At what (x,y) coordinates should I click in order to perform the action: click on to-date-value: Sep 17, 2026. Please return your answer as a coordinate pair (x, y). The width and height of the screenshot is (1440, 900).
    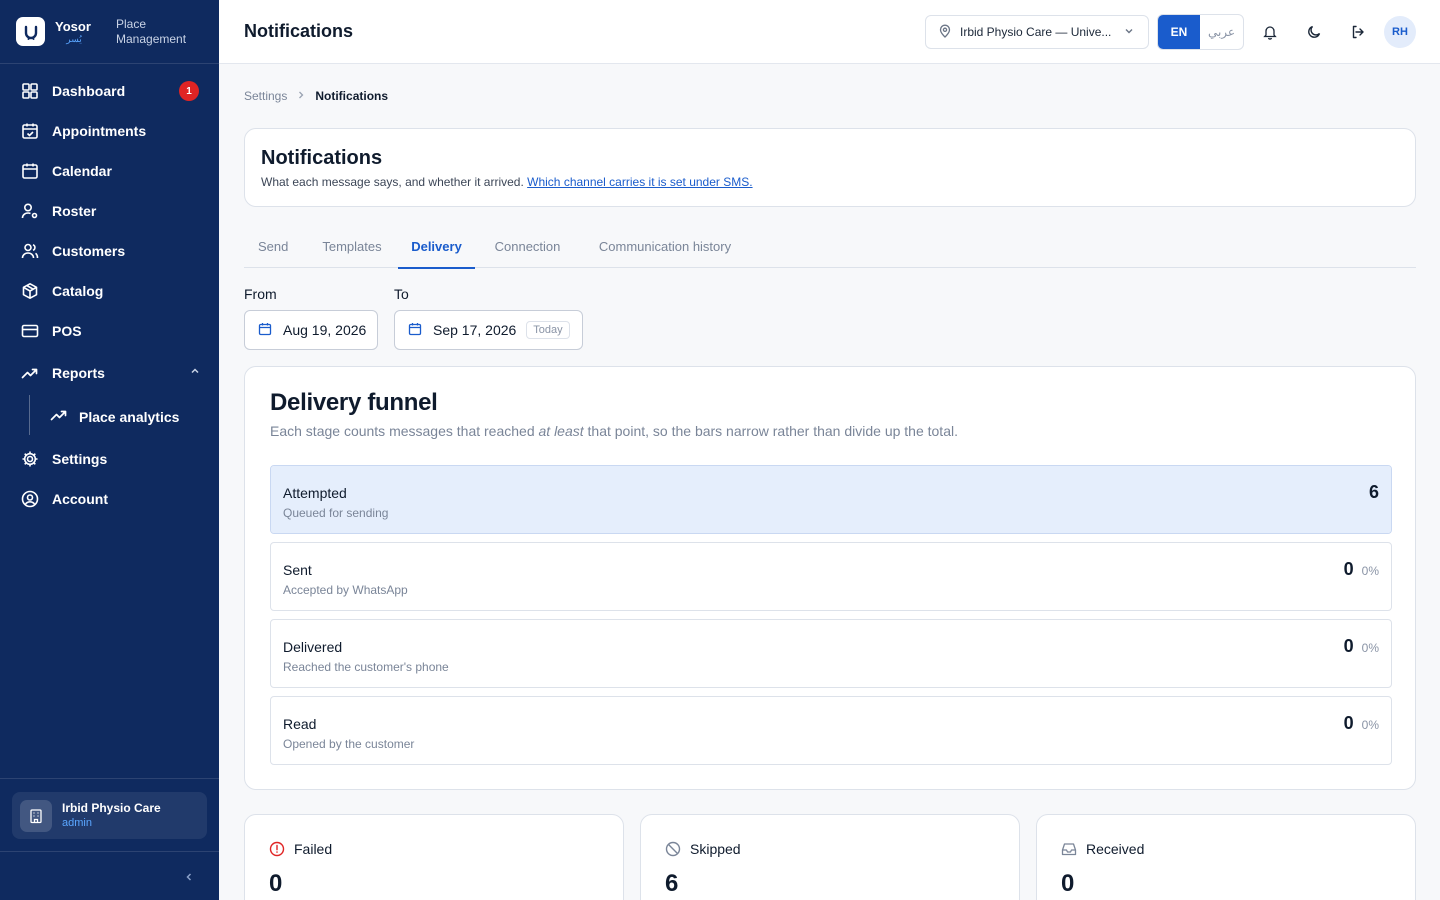
    Looking at the image, I should click on (475, 330).